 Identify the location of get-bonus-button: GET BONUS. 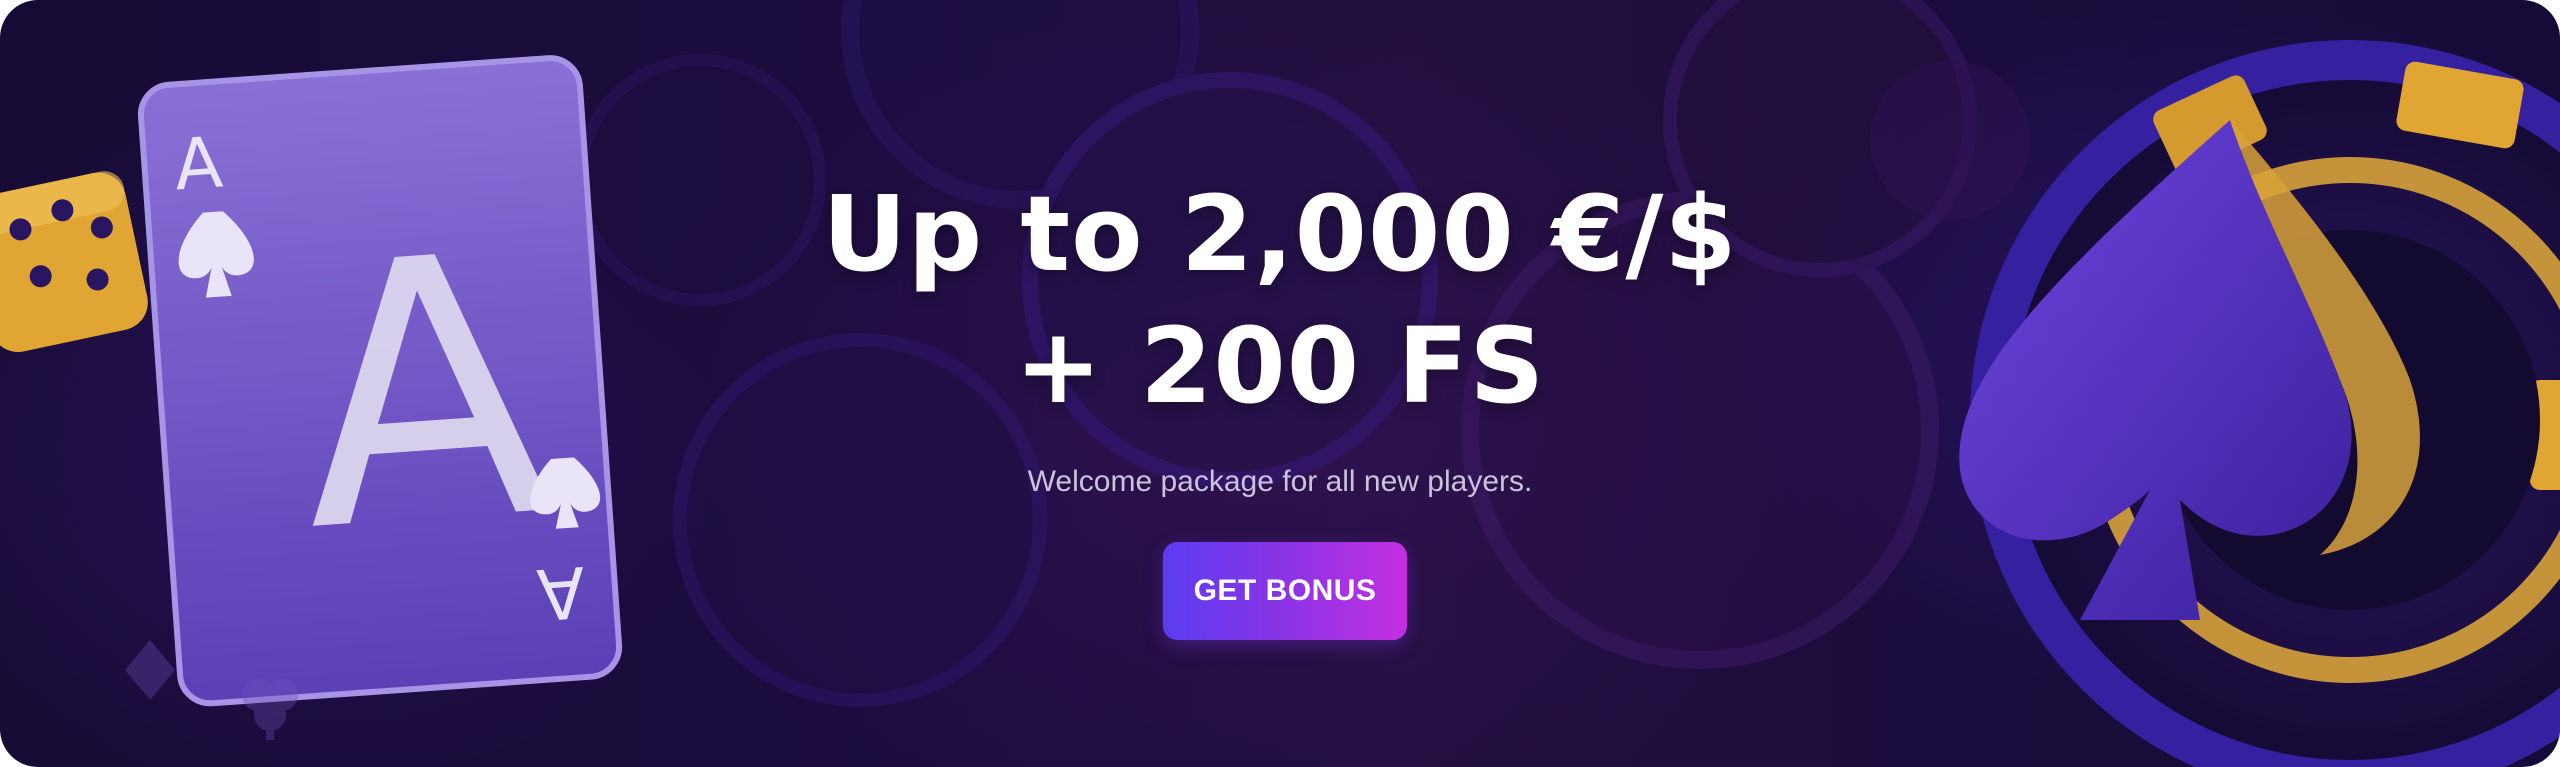
(1285, 591).